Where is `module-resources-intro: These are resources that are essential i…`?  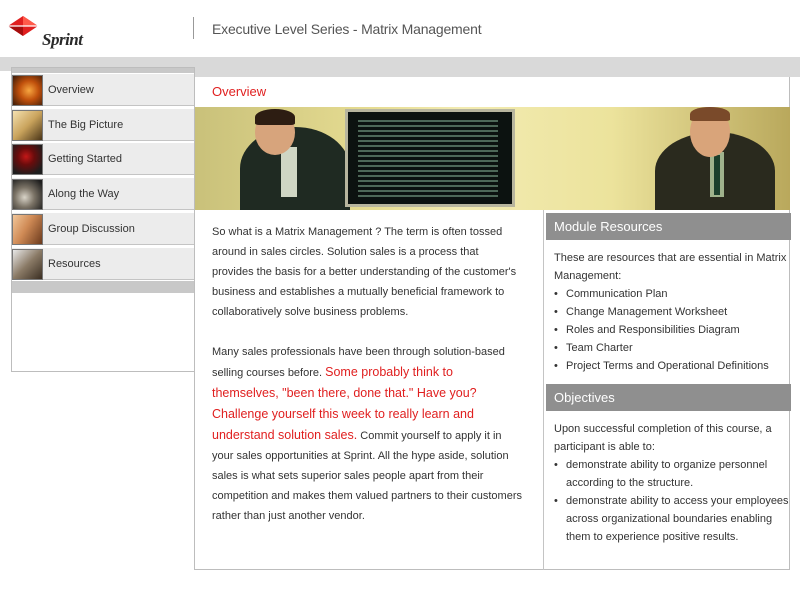
module-resources-intro: These are resources that are essential i… is located at coordinates (670, 267).